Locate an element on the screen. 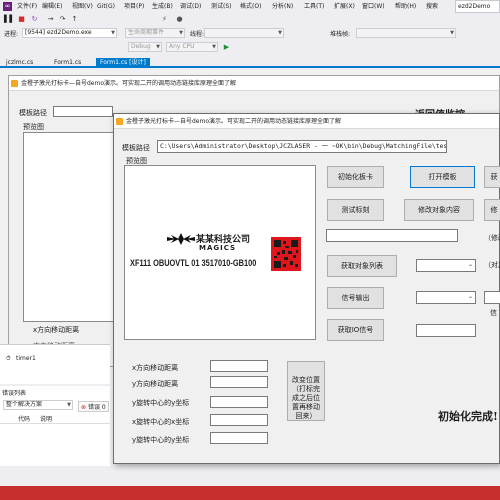 The width and height of the screenshot is (500, 500). extra-button: 修 is located at coordinates (492, 210).